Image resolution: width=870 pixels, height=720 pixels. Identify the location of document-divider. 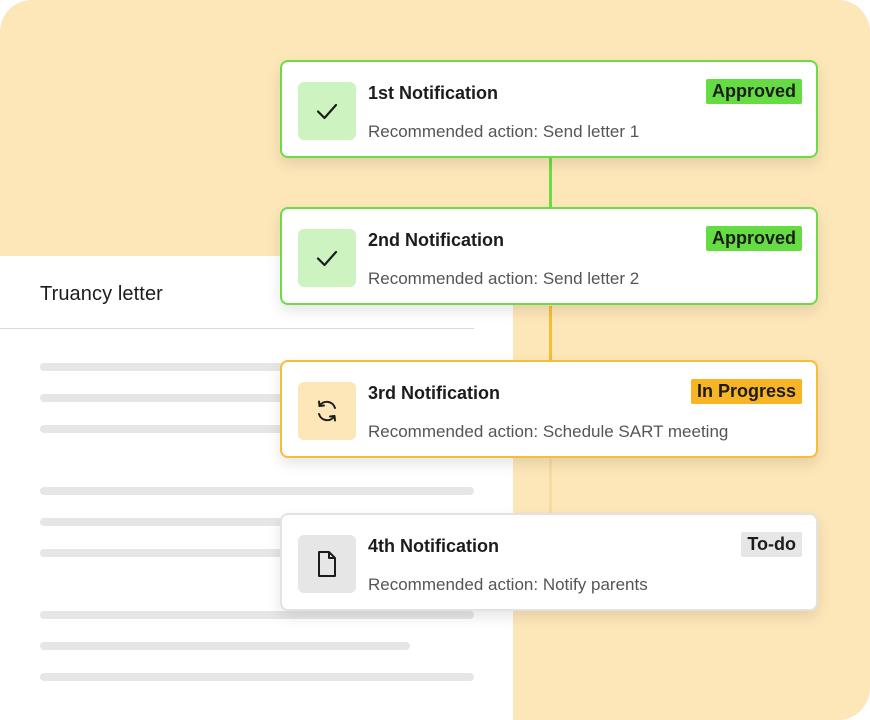
(237, 328).